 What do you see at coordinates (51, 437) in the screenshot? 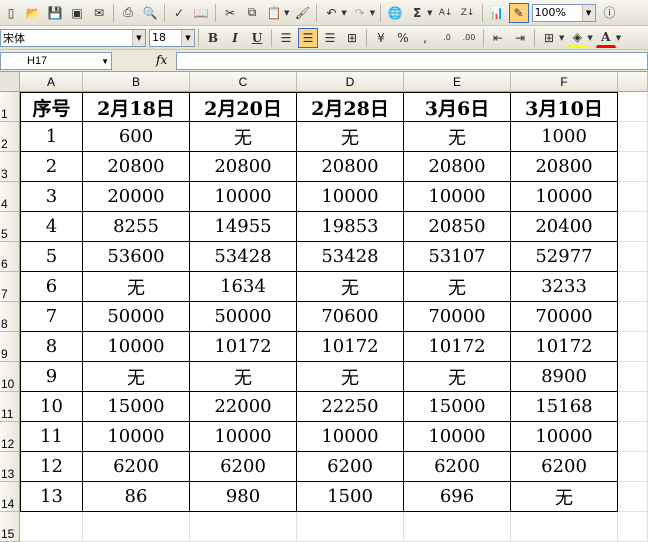
I see `table-cell: 11` at bounding box center [51, 437].